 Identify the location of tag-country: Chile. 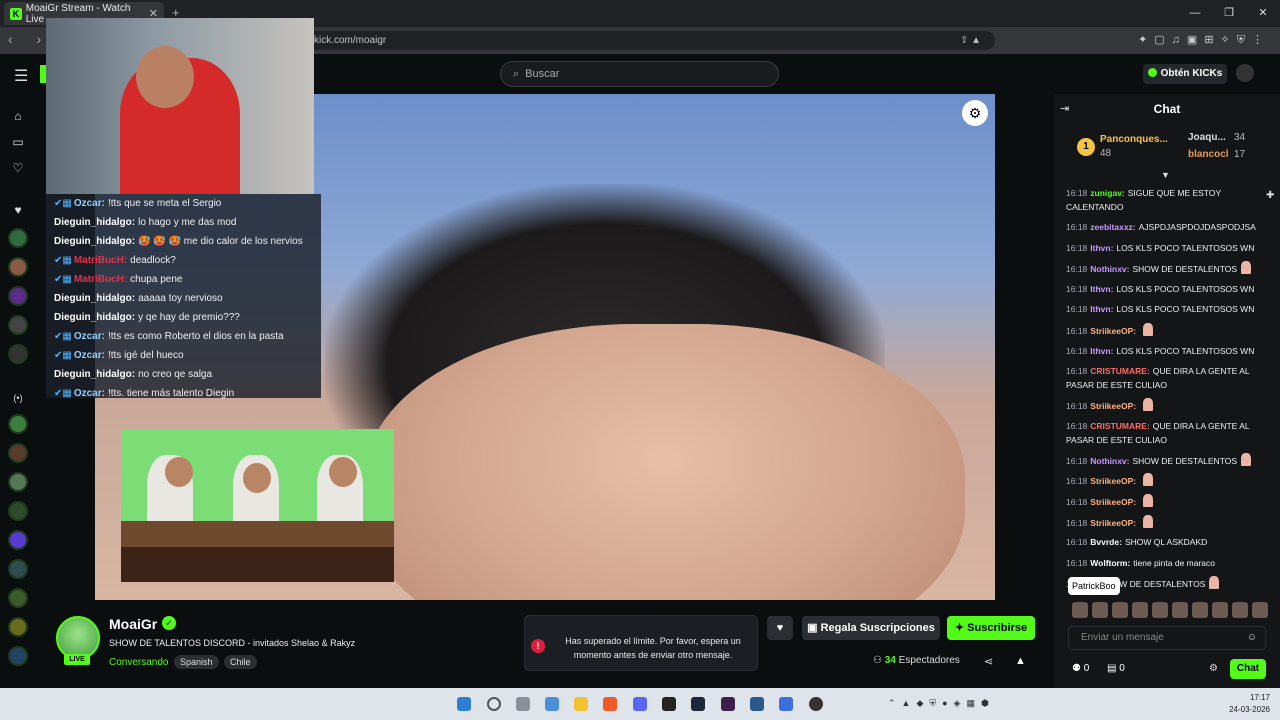
(240, 662).